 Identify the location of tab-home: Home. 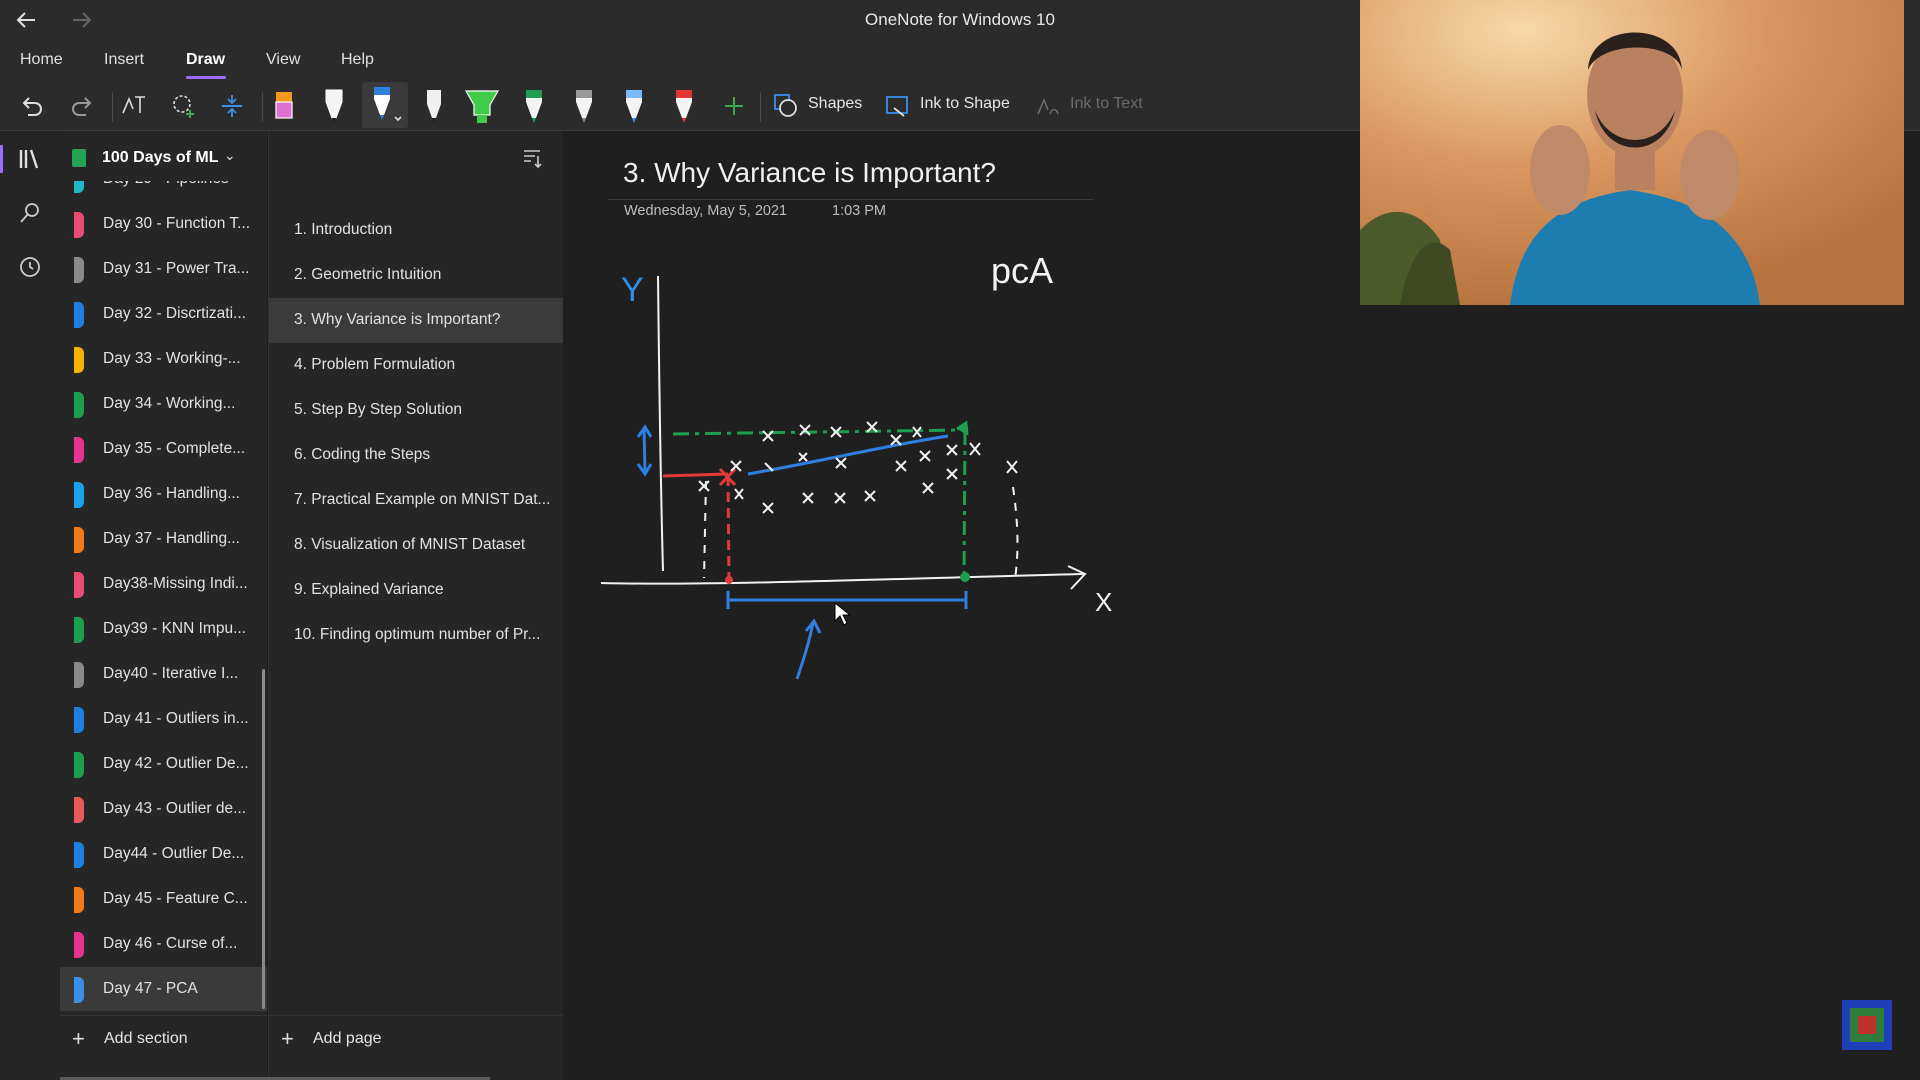
(41, 60).